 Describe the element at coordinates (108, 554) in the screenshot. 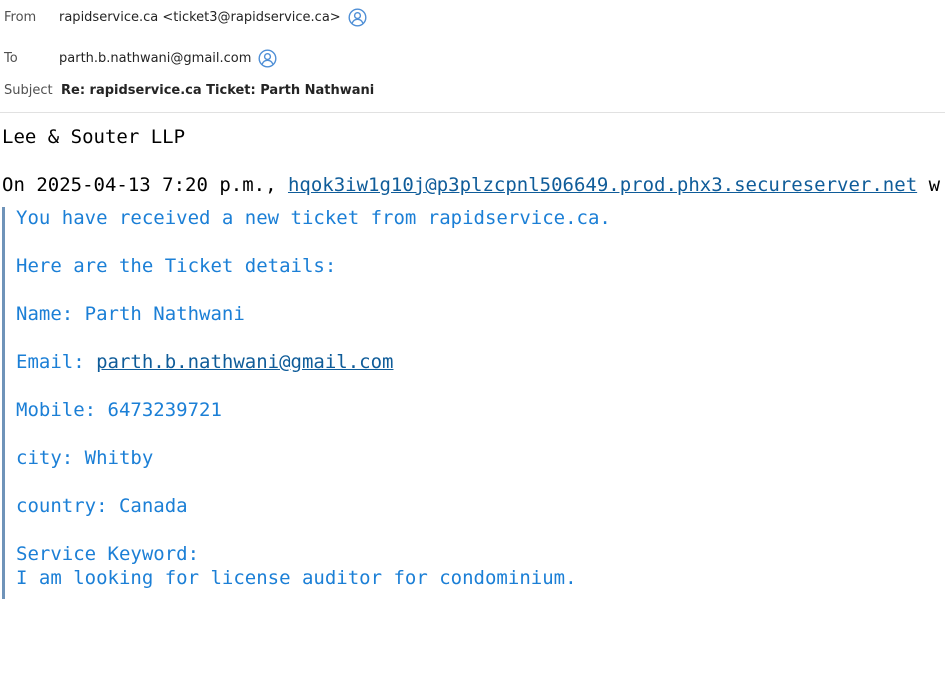

I see `quote-keyword-label: Service Keyword:` at that location.